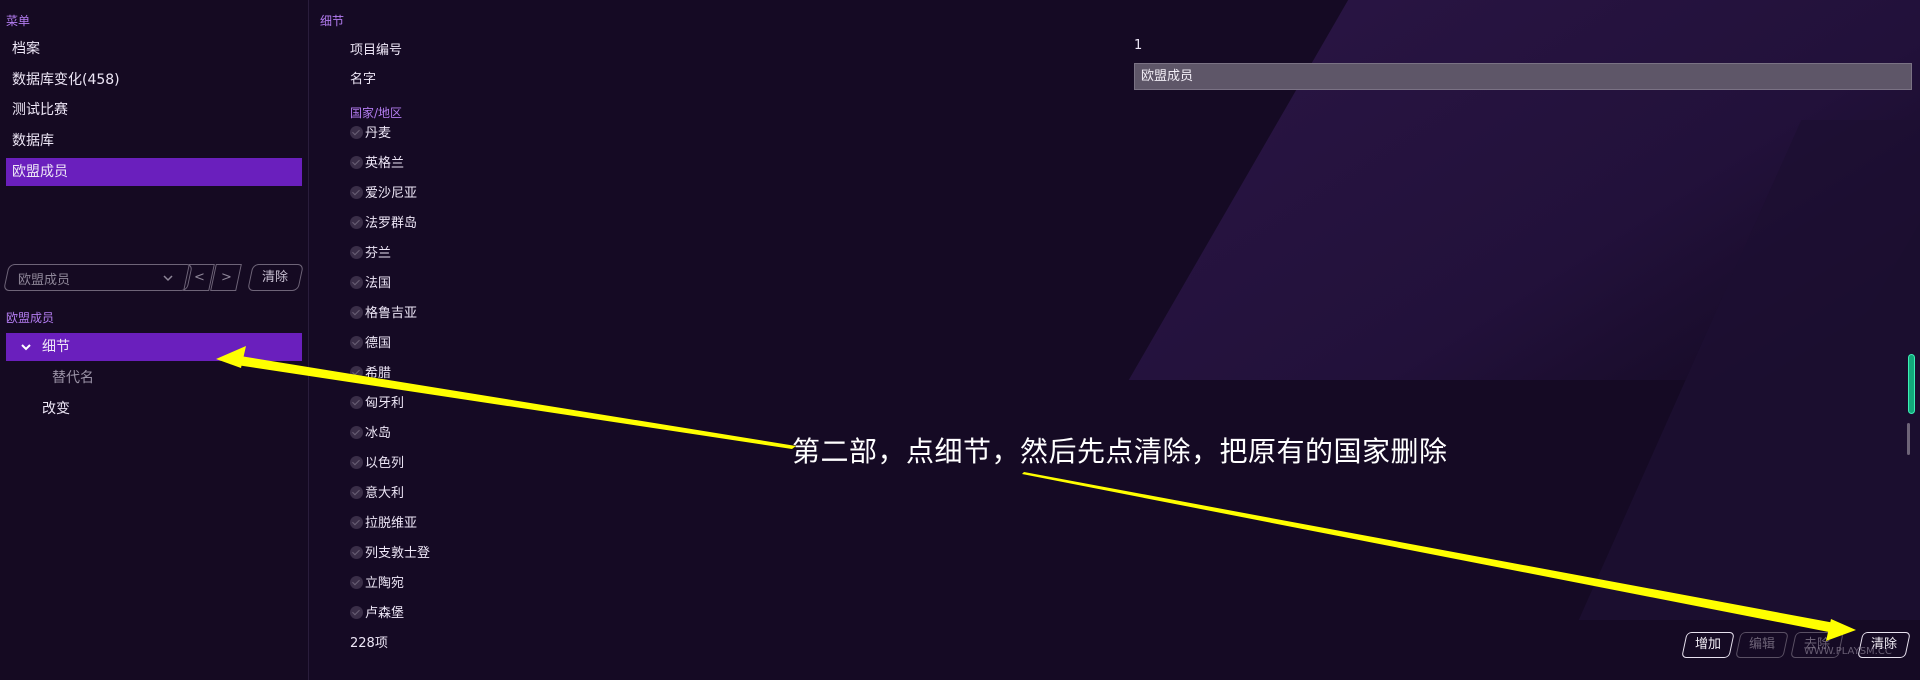  Describe the element at coordinates (154, 347) in the screenshot. I see `tree-item-details: 细节` at that location.